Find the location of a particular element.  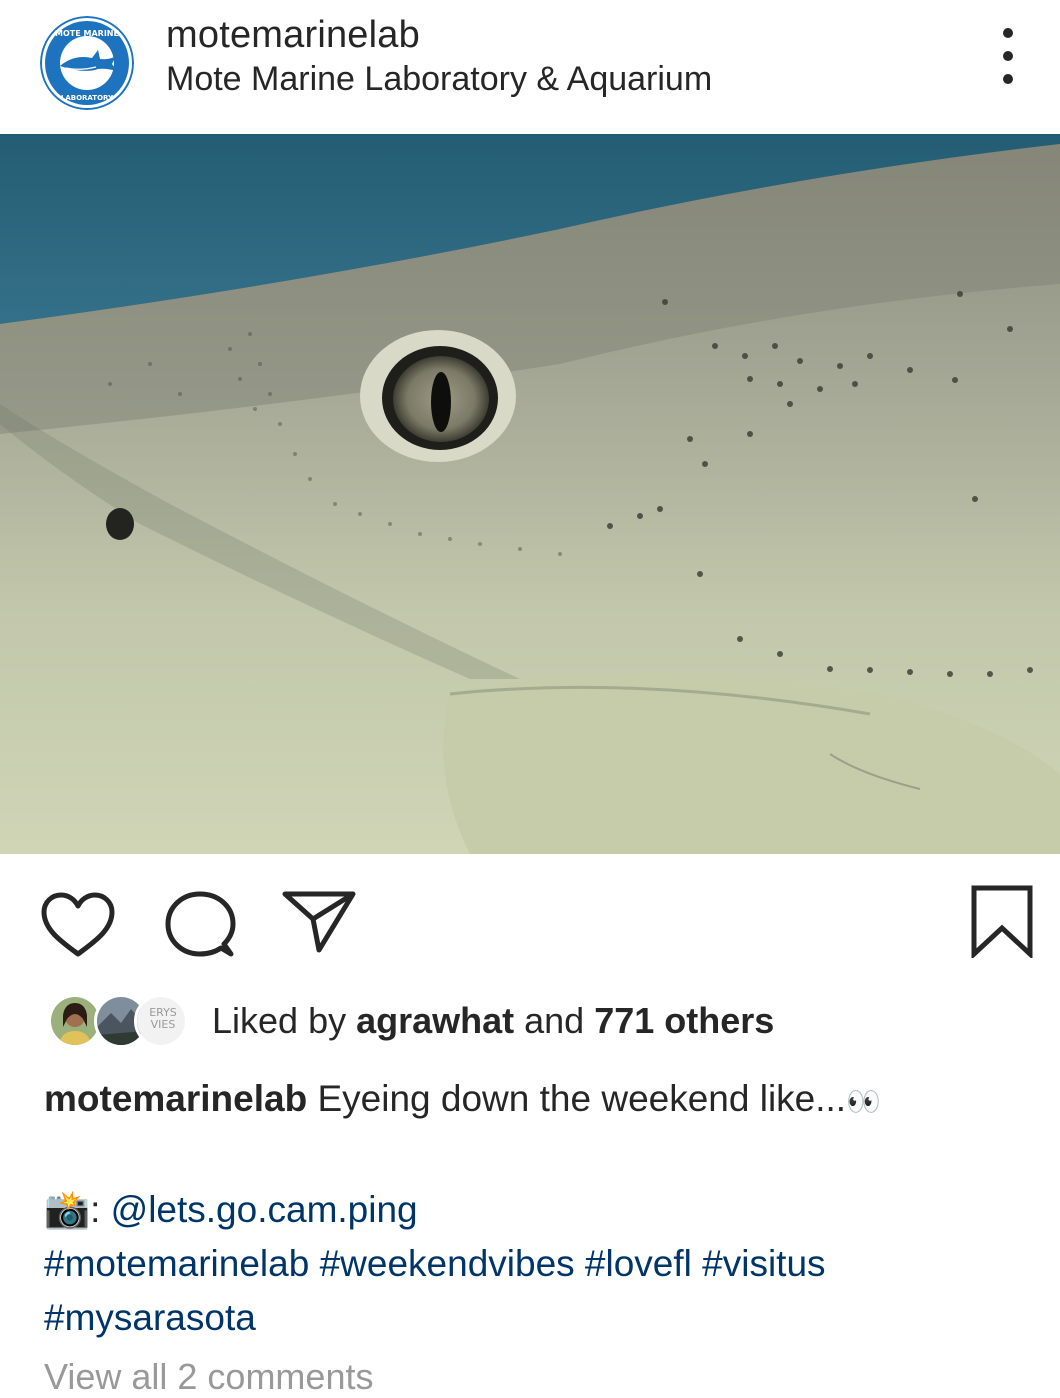

hashtags-line-2: #mysarasota is located at coordinates (534, 1318).